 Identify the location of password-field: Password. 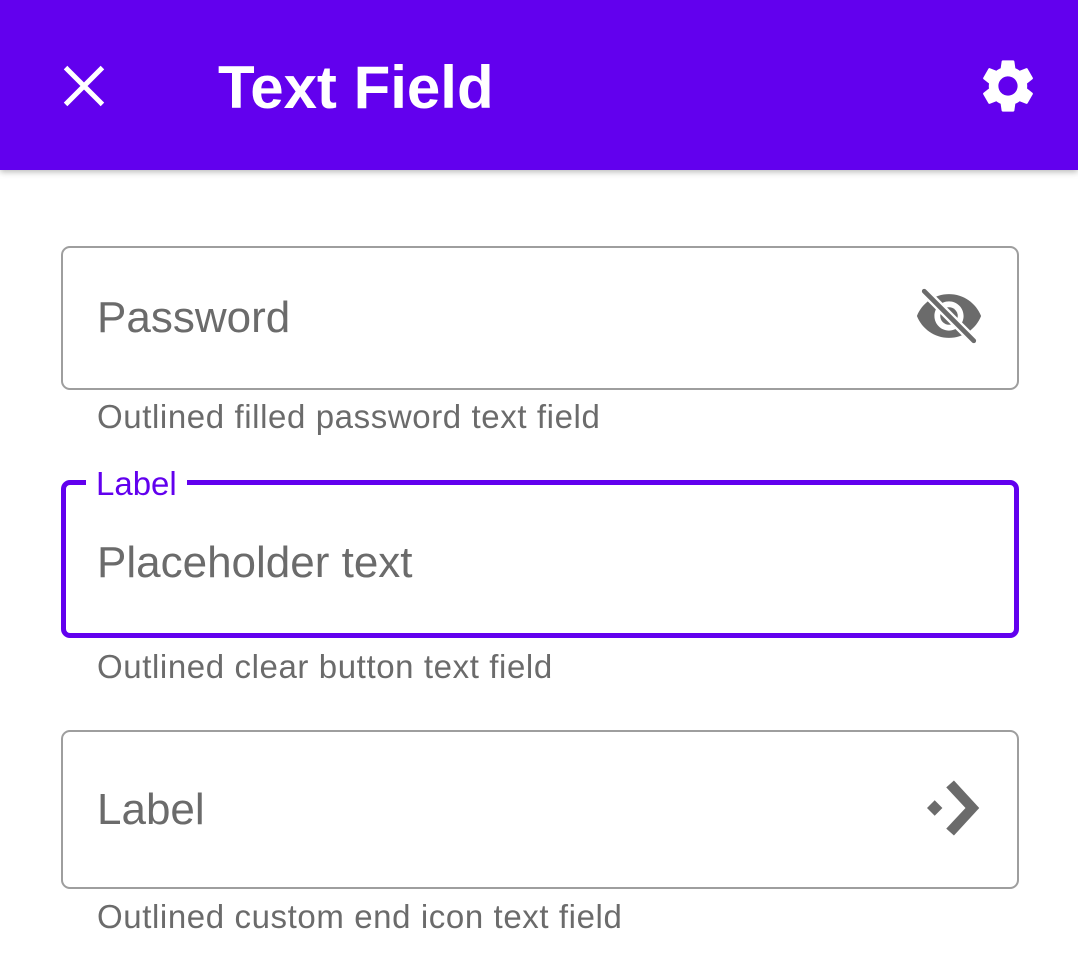
(540, 318).